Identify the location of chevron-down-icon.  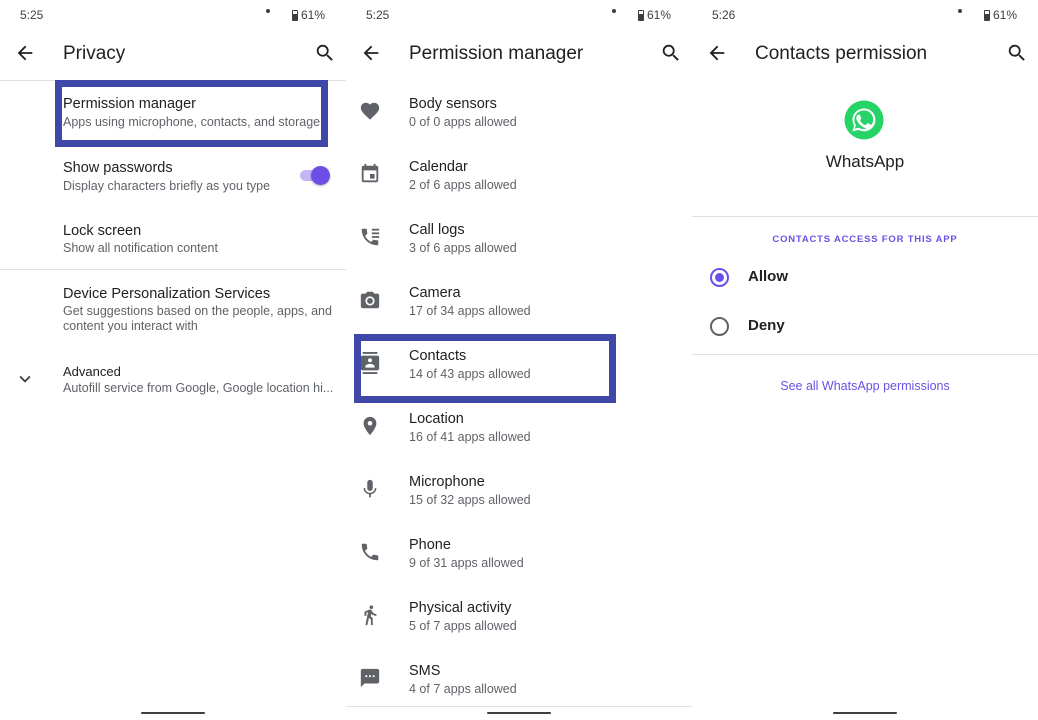
(25, 379).